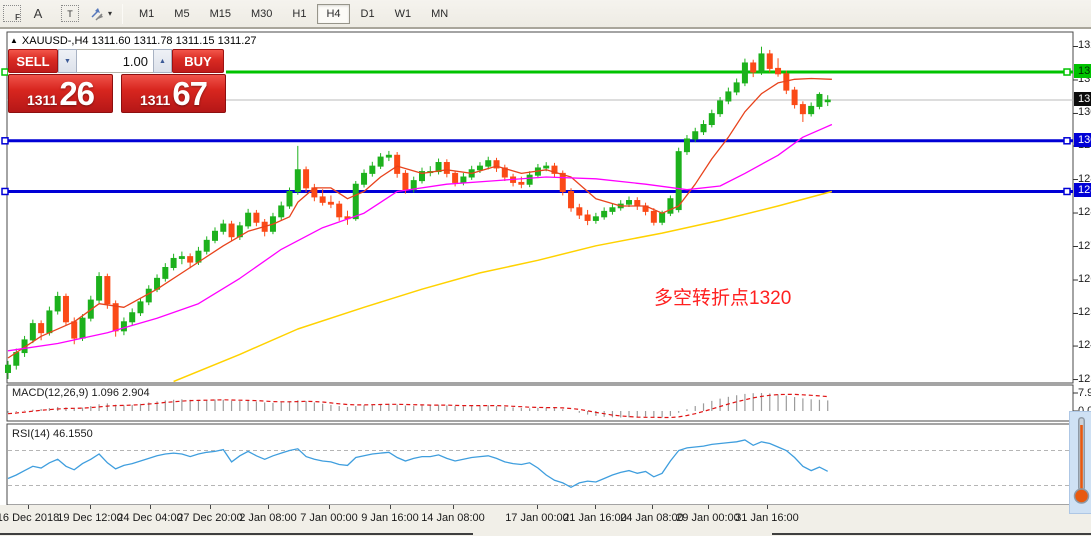  Describe the element at coordinates (333, 13) in the screenshot. I see `timeframe-button-h4: H4` at that location.